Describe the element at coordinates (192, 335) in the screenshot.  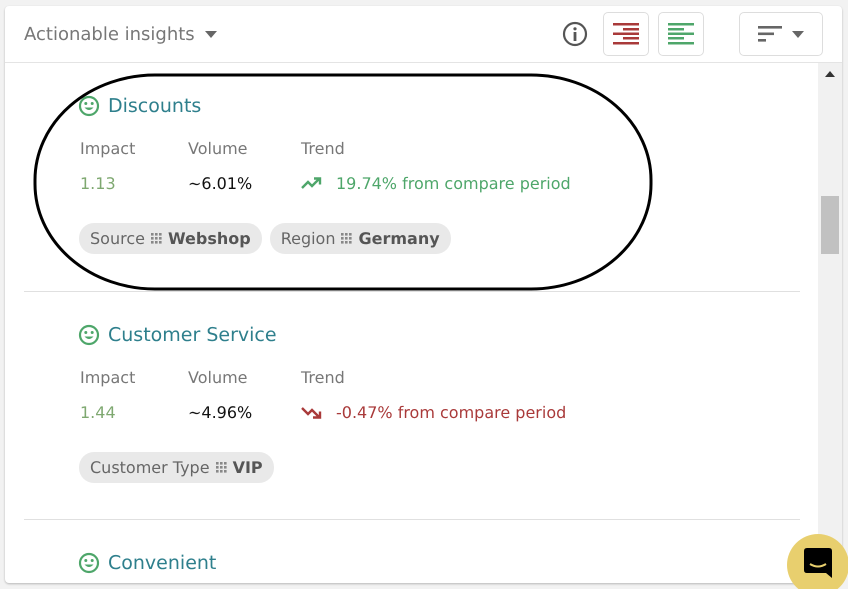
I see `insight-title: Customer Service` at that location.